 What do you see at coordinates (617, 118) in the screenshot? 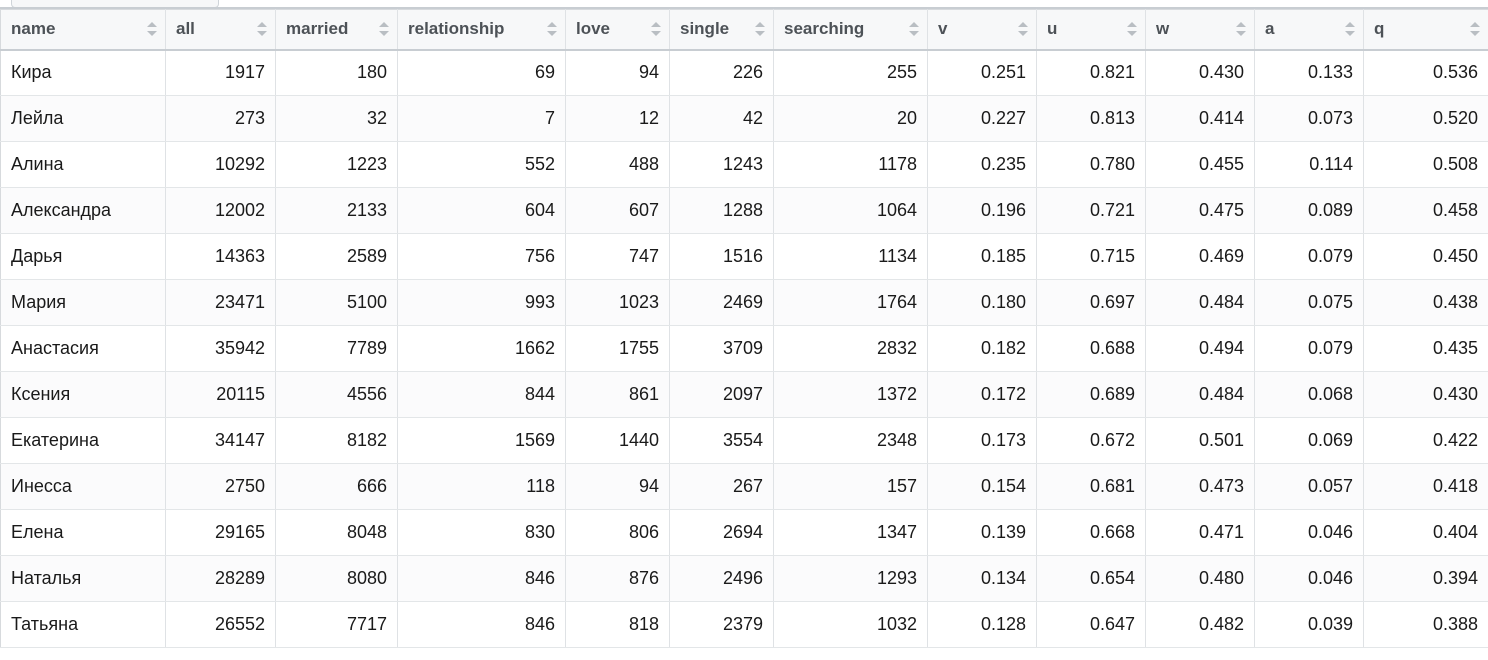
I see `cell-love: 12` at bounding box center [617, 118].